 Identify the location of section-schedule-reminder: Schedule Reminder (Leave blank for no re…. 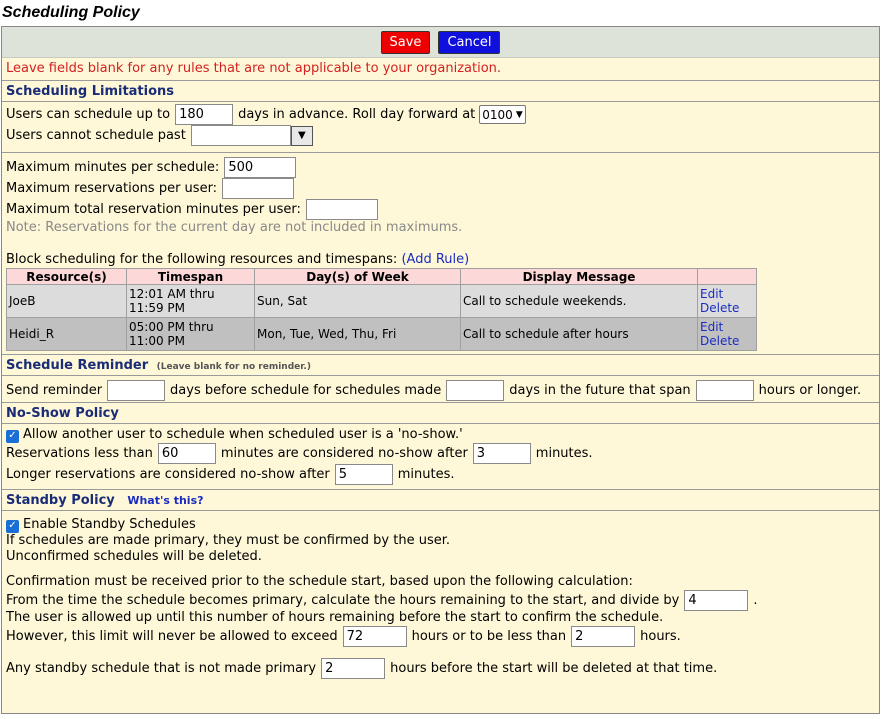
(440, 365).